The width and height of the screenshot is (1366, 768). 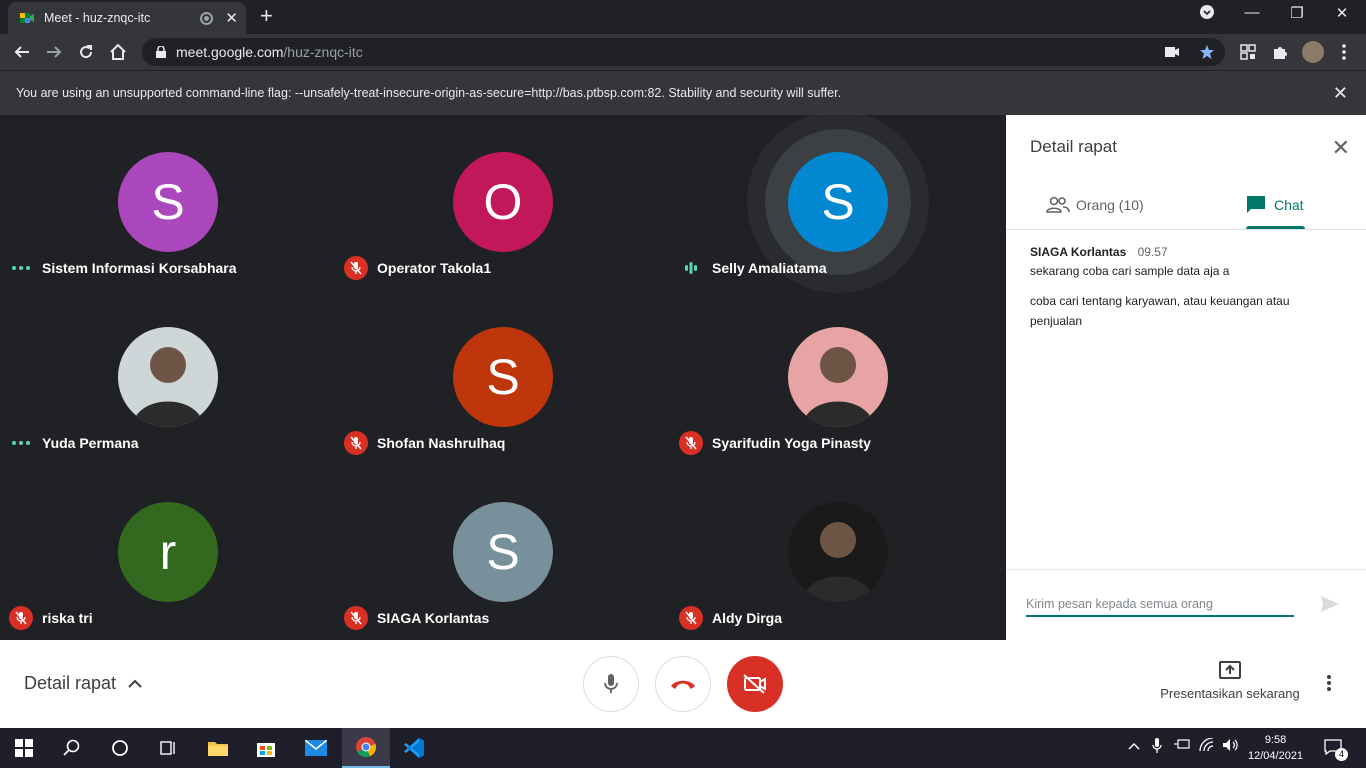 What do you see at coordinates (1230, 680) in the screenshot?
I see `present-now-button: Presentasikan sekarang` at bounding box center [1230, 680].